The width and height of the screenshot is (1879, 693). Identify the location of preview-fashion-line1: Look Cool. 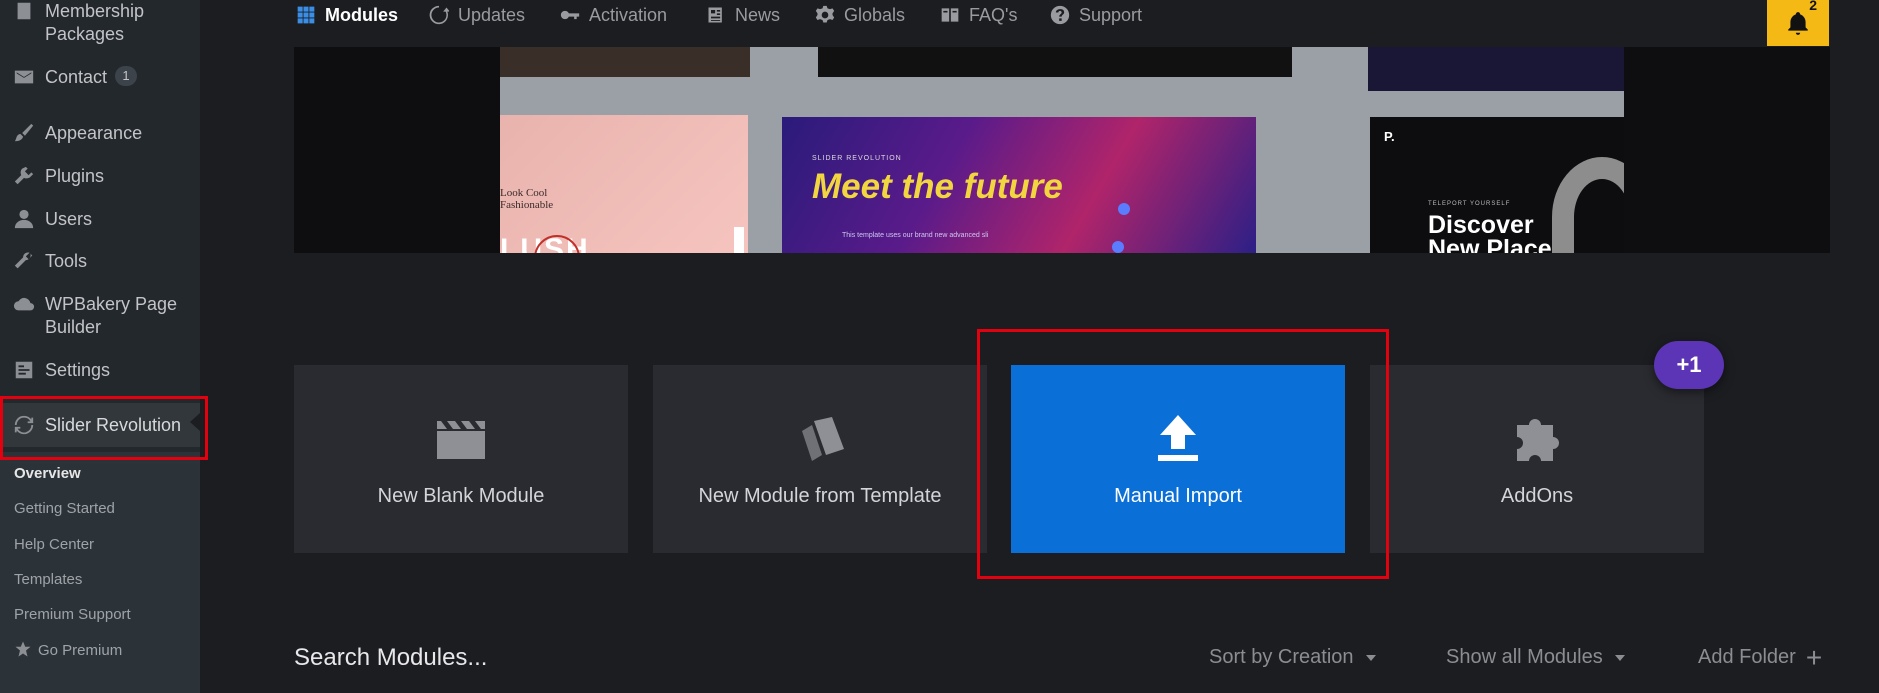
(524, 193).